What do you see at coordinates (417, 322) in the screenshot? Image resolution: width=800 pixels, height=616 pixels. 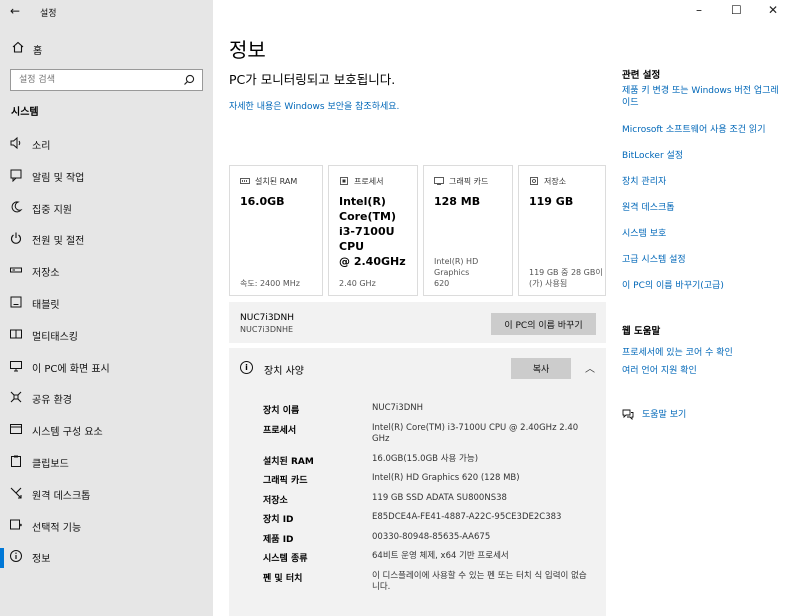 I see `device-name-bar: NUC7i3DNH NUC7i3DNHE 이 PC의 이름 바꾸기` at bounding box center [417, 322].